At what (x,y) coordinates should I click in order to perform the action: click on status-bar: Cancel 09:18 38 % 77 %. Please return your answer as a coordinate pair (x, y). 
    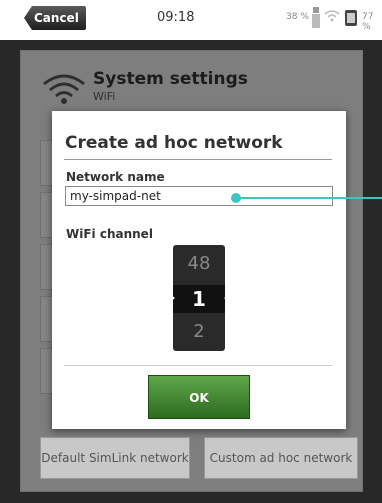
    Looking at the image, I should click on (191, 20).